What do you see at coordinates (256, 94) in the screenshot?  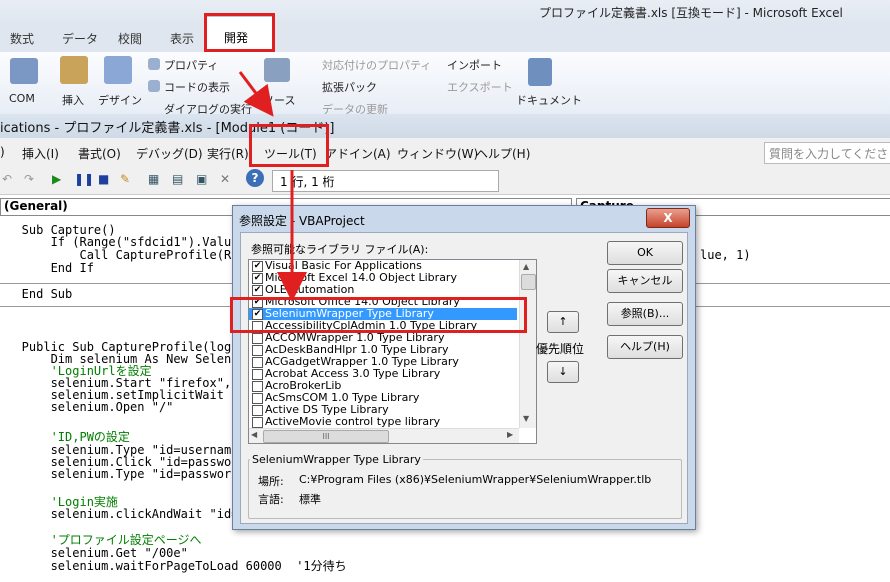 I see `arrow-developer-to-tools` at bounding box center [256, 94].